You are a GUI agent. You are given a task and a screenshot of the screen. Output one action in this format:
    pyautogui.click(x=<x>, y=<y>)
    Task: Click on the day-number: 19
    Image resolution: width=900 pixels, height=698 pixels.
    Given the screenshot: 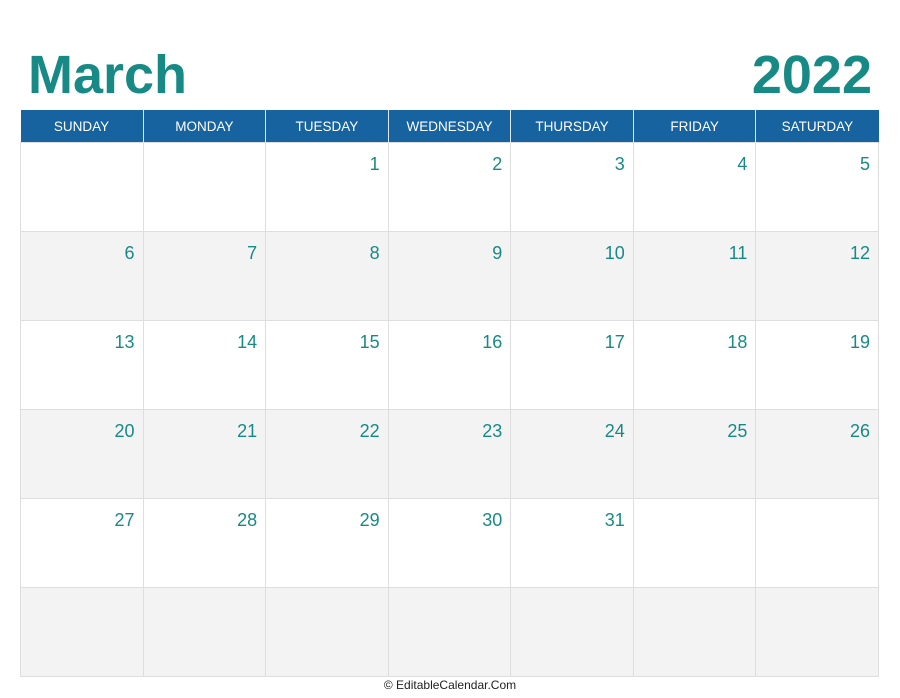 What is the action you would take?
    pyautogui.click(x=859, y=342)
    